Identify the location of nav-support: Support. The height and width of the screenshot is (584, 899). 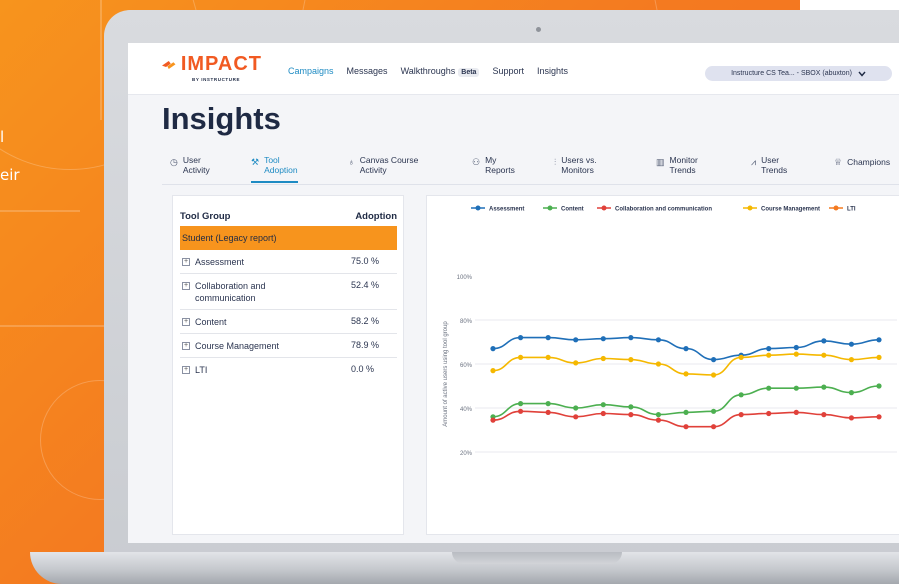
(508, 71).